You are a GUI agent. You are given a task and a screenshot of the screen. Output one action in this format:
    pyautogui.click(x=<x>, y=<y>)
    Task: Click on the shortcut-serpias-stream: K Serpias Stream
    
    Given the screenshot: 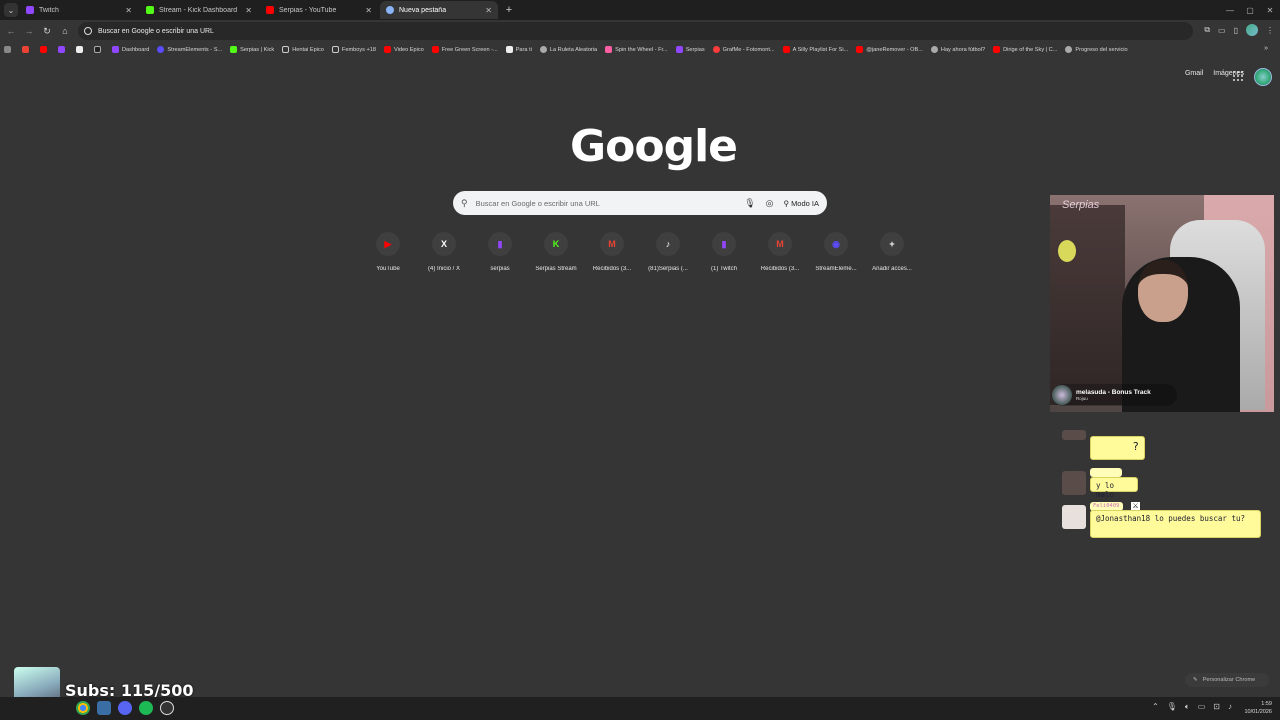 What is the action you would take?
    pyautogui.click(x=556, y=252)
    